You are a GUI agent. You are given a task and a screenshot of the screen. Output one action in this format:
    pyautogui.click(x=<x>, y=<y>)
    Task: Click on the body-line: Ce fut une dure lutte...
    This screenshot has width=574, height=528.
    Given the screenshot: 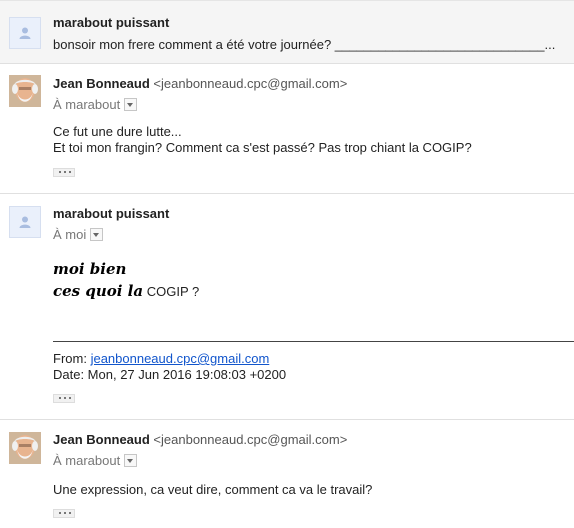 What is the action you would take?
    pyautogui.click(x=117, y=131)
    